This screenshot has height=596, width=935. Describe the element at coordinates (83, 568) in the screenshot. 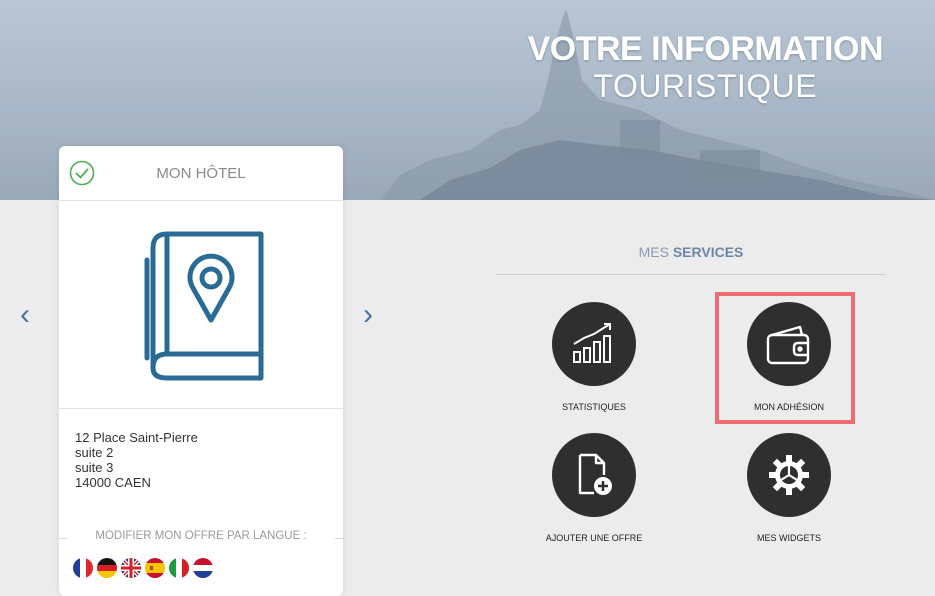

I see `flag-fr-icon` at that location.